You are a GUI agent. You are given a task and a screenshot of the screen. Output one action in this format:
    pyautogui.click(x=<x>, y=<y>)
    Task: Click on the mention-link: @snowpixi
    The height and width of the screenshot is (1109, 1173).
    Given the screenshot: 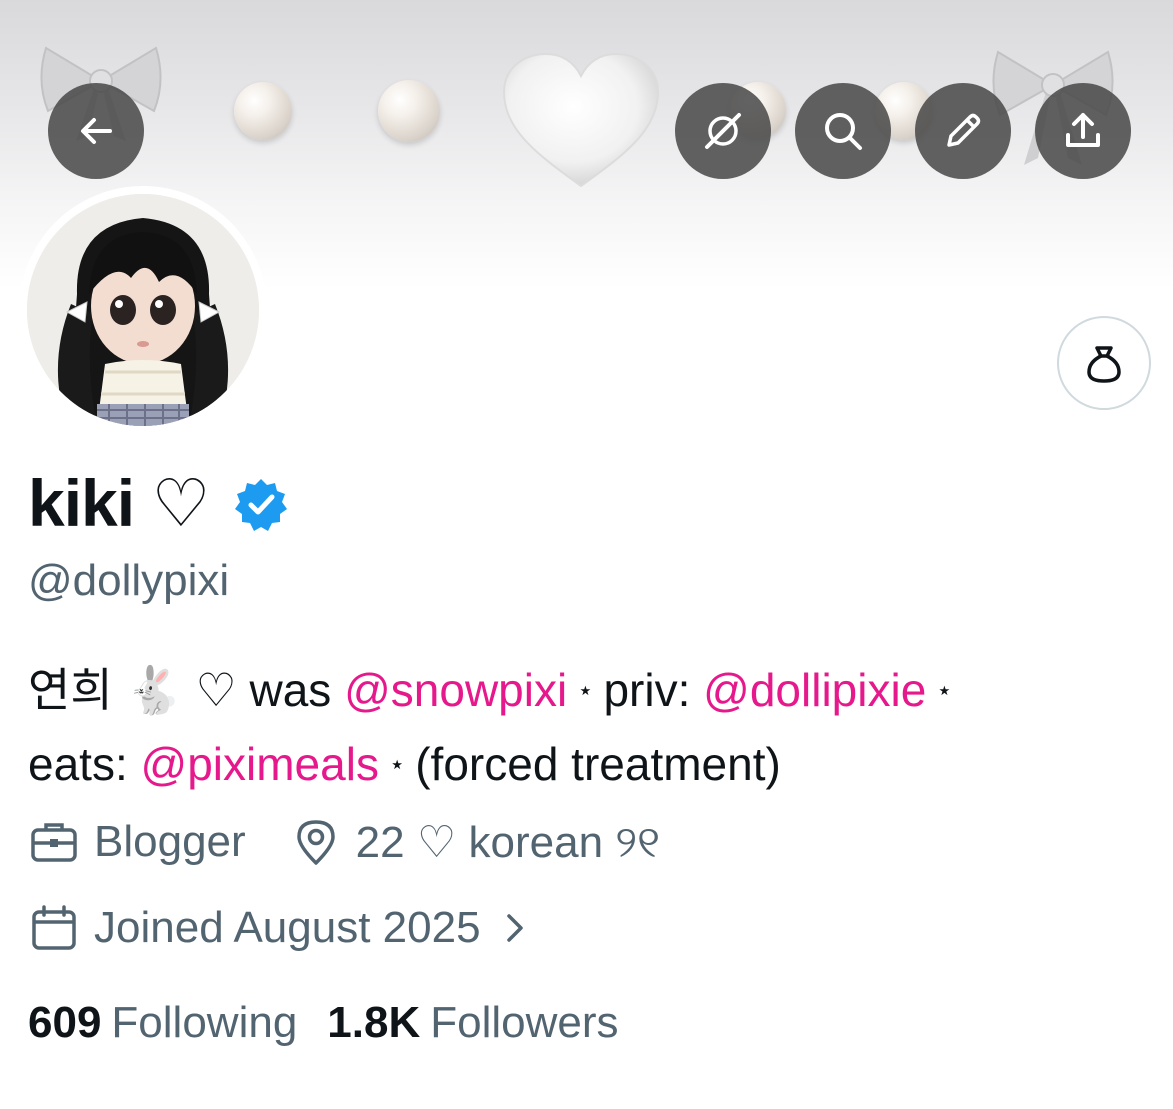 What is the action you would take?
    pyautogui.click(x=455, y=690)
    